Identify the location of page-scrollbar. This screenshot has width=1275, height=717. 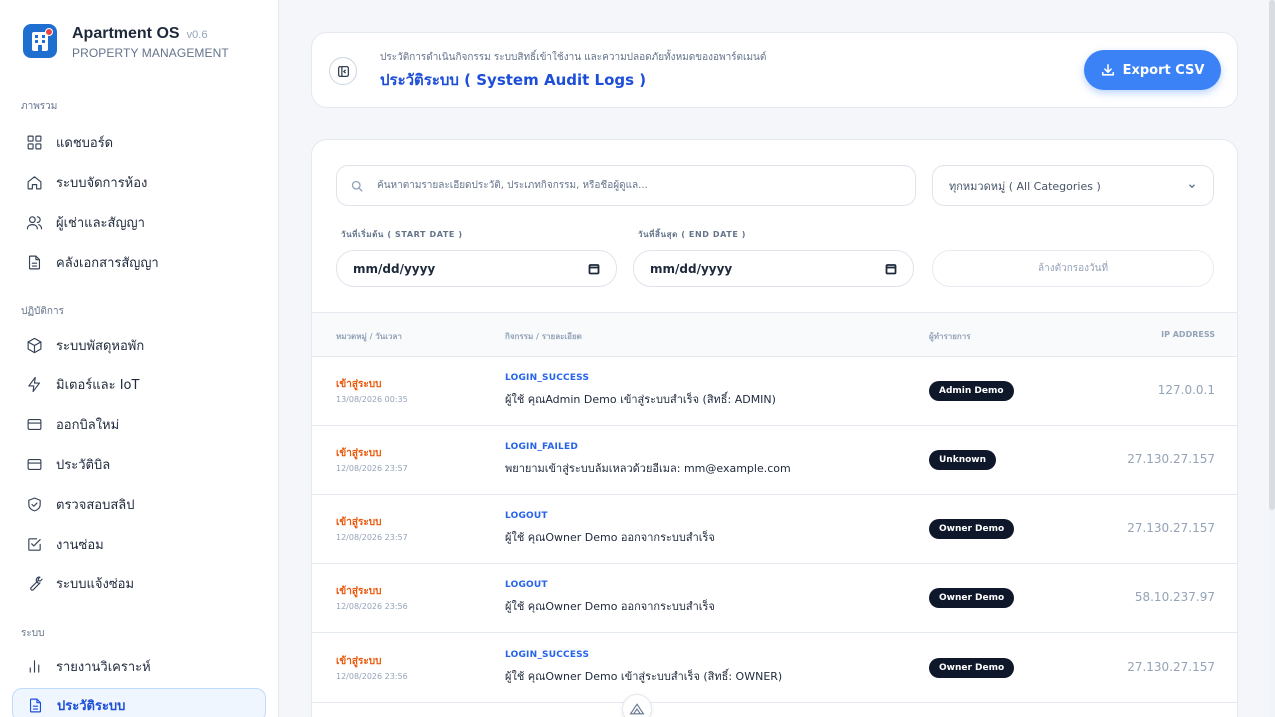
(1272, 358).